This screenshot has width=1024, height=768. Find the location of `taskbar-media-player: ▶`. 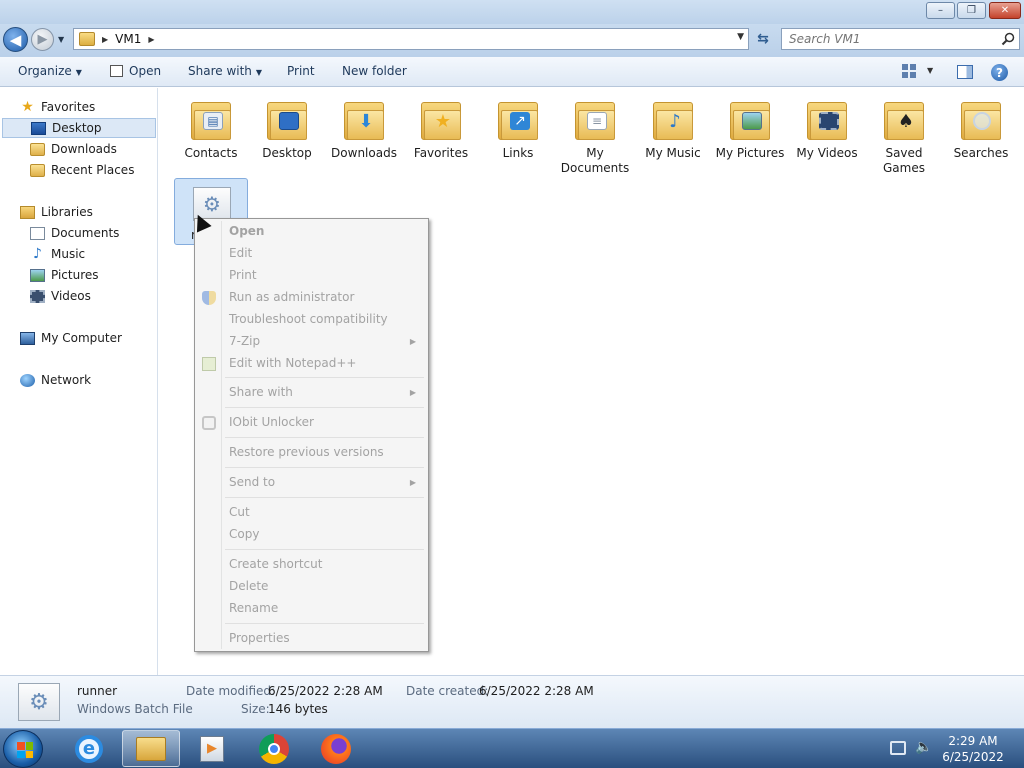

taskbar-media-player: ▶ is located at coordinates (212, 748).